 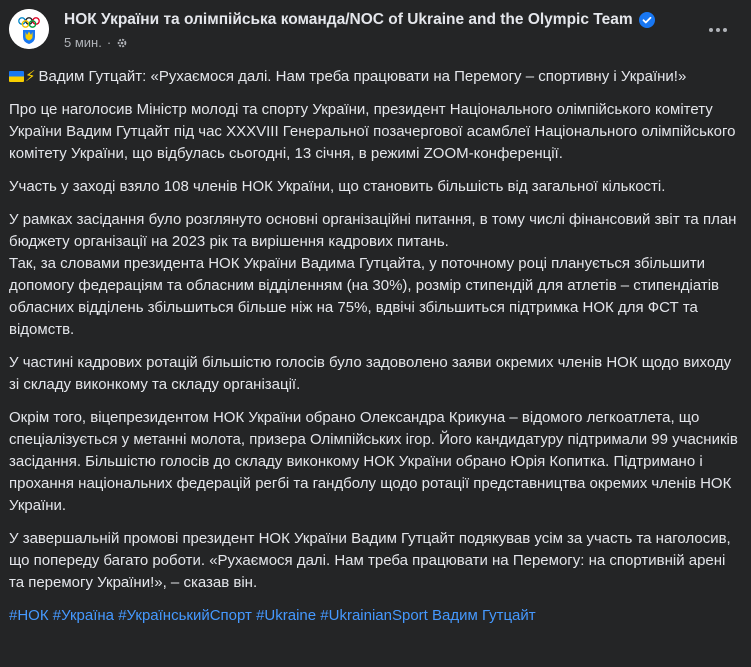 I want to click on hashtag-link: #Україна, so click(x=83, y=615).